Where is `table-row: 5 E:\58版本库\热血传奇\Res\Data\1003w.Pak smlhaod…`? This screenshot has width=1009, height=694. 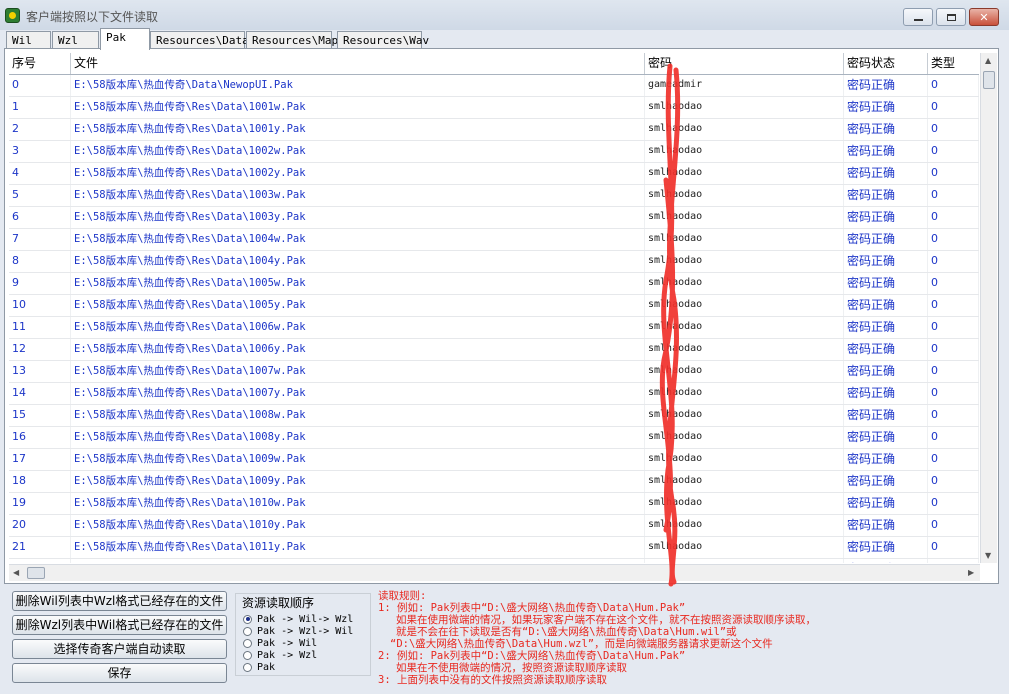 table-row: 5 E:\58版本库\热血传奇\Res\Data\1003w.Pak smlhaod… is located at coordinates (494, 196).